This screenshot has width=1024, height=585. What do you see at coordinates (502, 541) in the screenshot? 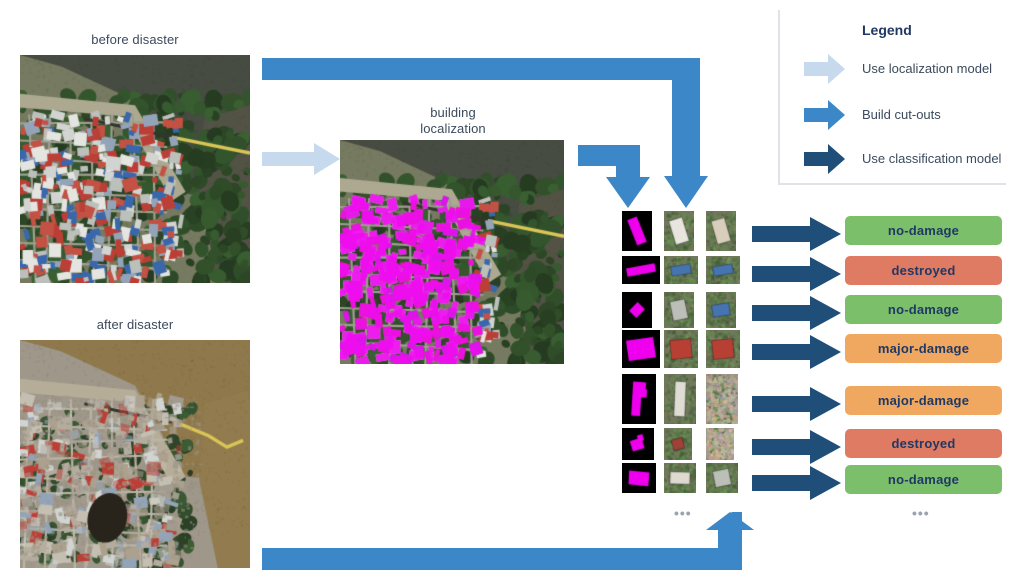
I see `post-cutout-arrow` at bounding box center [502, 541].